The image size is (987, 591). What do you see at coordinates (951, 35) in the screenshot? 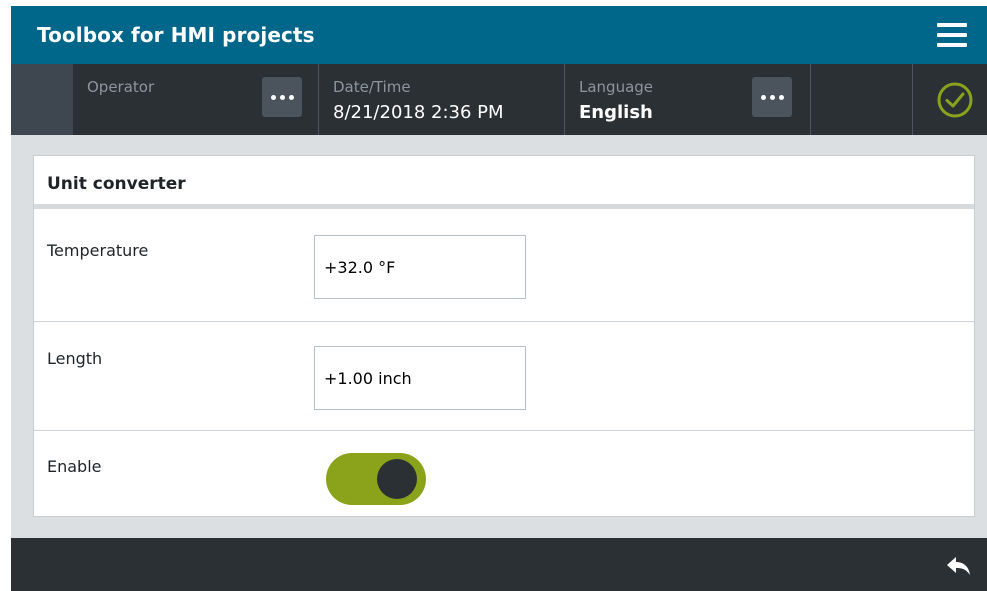
I see `hamburger-menu-icon` at bounding box center [951, 35].